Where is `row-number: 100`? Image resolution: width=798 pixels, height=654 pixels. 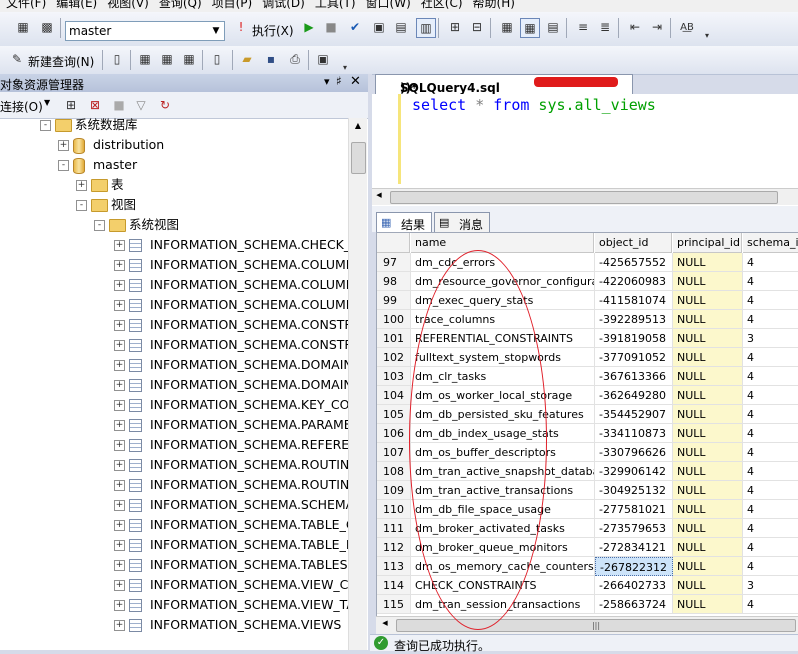
row-number: 100 is located at coordinates (394, 319).